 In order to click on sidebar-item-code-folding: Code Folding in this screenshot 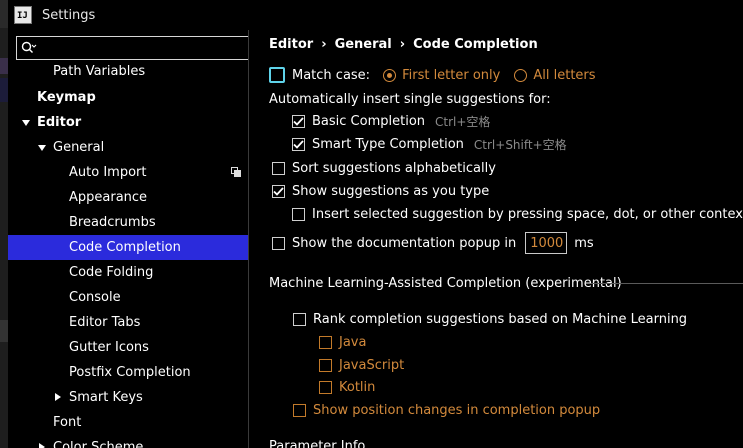, I will do `click(128, 272)`.